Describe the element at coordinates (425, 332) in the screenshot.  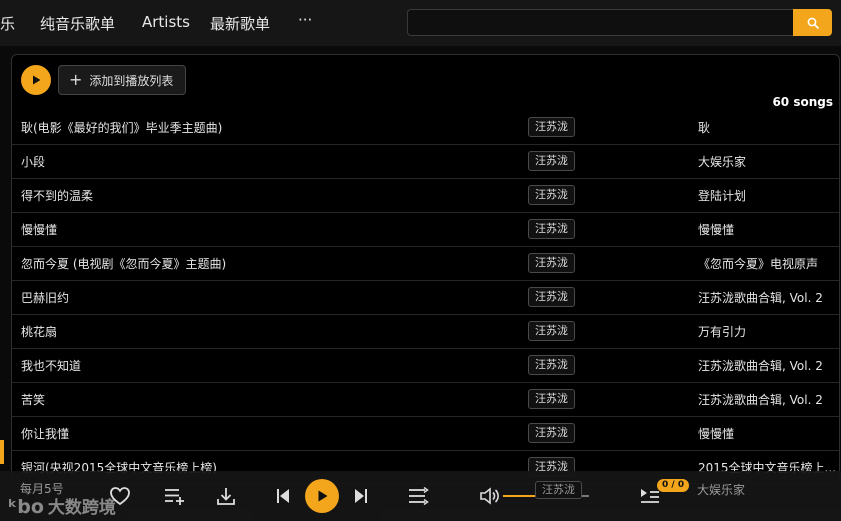
I see `song-row: 桃花扇 汪苏泷 万有引力` at that location.